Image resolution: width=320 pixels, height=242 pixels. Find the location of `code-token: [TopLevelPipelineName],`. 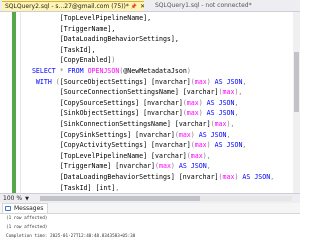

code-token: [TopLevelPipelineName], is located at coordinates (105, 18).